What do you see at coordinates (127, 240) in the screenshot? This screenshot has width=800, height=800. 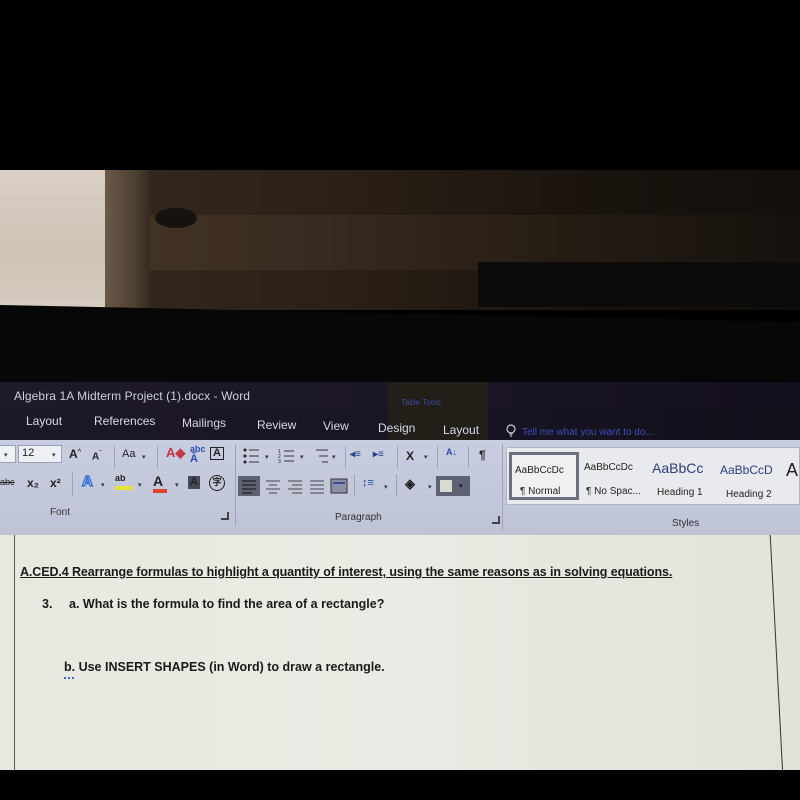 I see `background-curtain` at bounding box center [127, 240].